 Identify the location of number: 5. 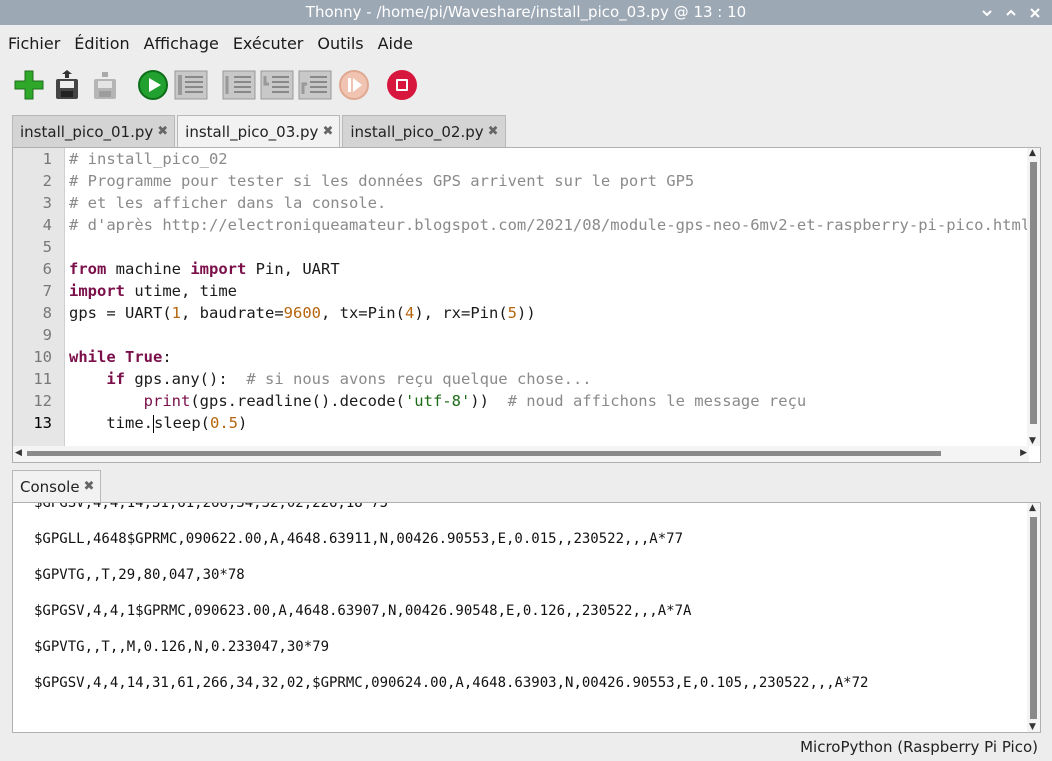
(512, 313).